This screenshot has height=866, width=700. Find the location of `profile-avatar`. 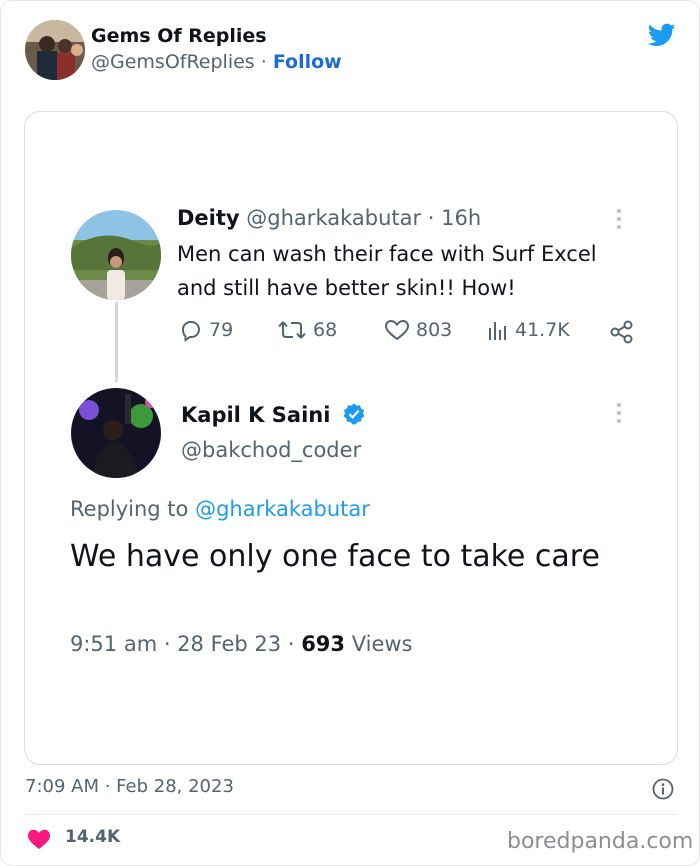

profile-avatar is located at coordinates (55, 50).